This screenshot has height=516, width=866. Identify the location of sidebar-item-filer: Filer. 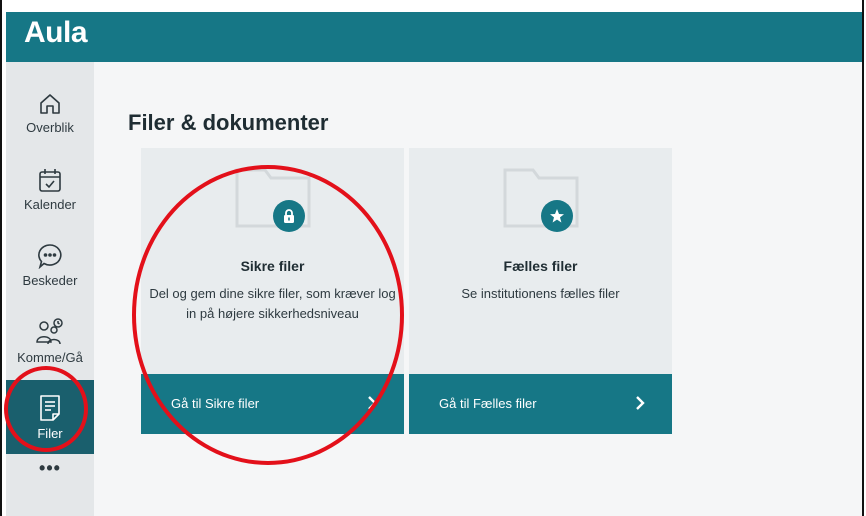
(50, 417).